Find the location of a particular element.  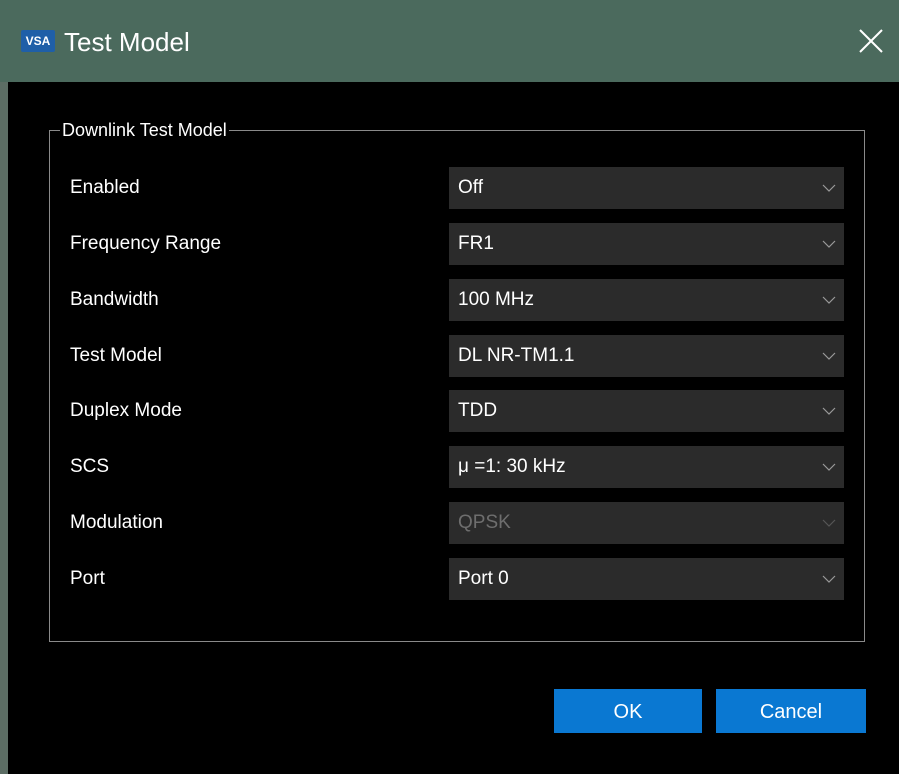

field-label: Duplex Mode is located at coordinates (126, 410).